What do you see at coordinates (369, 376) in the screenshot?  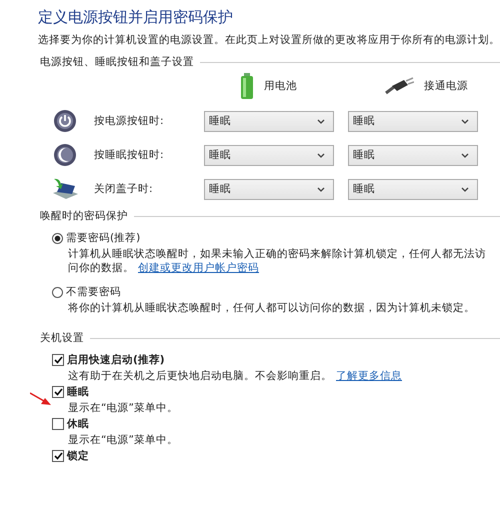 I see `link: 了解更多信息` at bounding box center [369, 376].